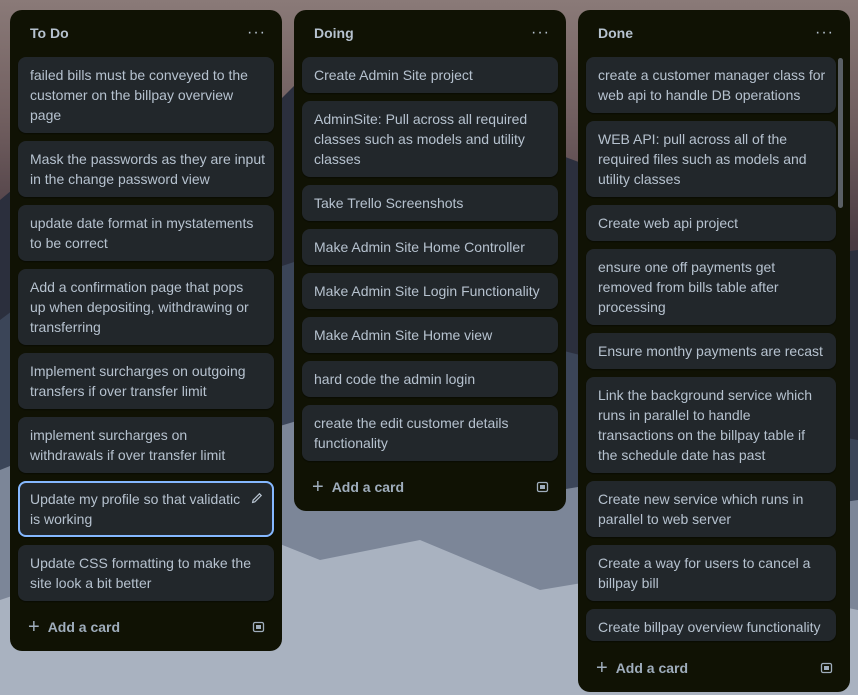 Image resolution: width=858 pixels, height=695 pixels. I want to click on card-text-line: utility classes, so click(639, 179).